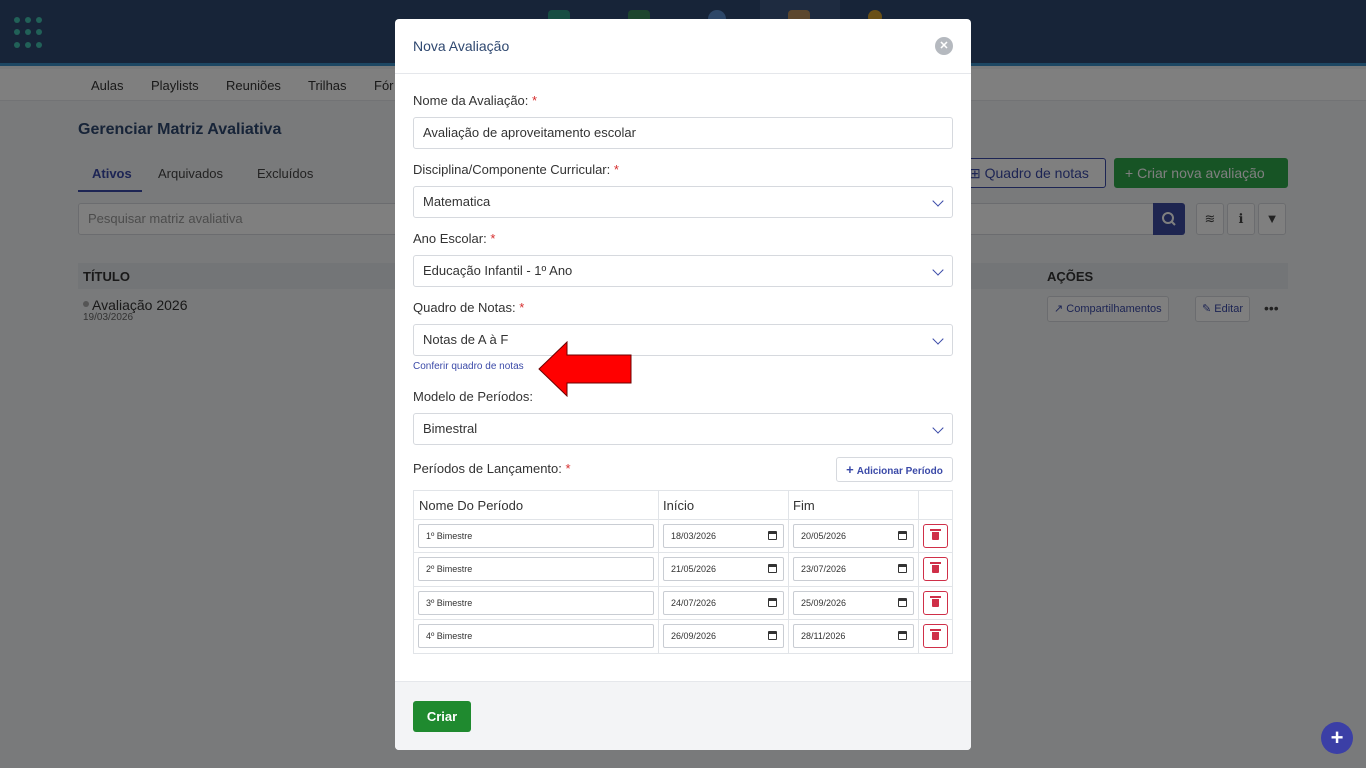 The width and height of the screenshot is (1366, 768). Describe the element at coordinates (683, 46) in the screenshot. I see `modal-header: Nova Avaliação ✕` at that location.